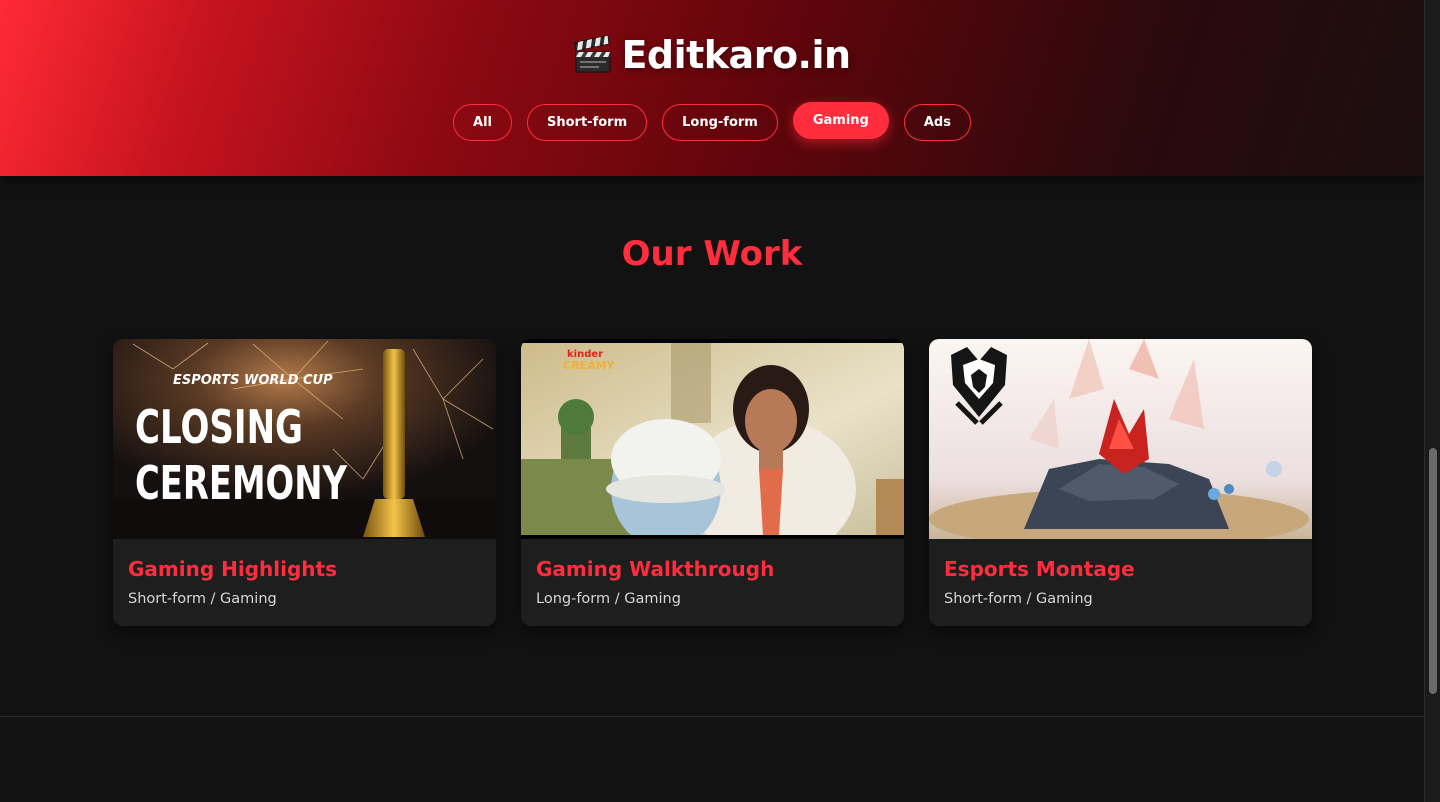 This screenshot has width=1440, height=802. I want to click on card-title: Gaming Walkthrough, so click(655, 569).